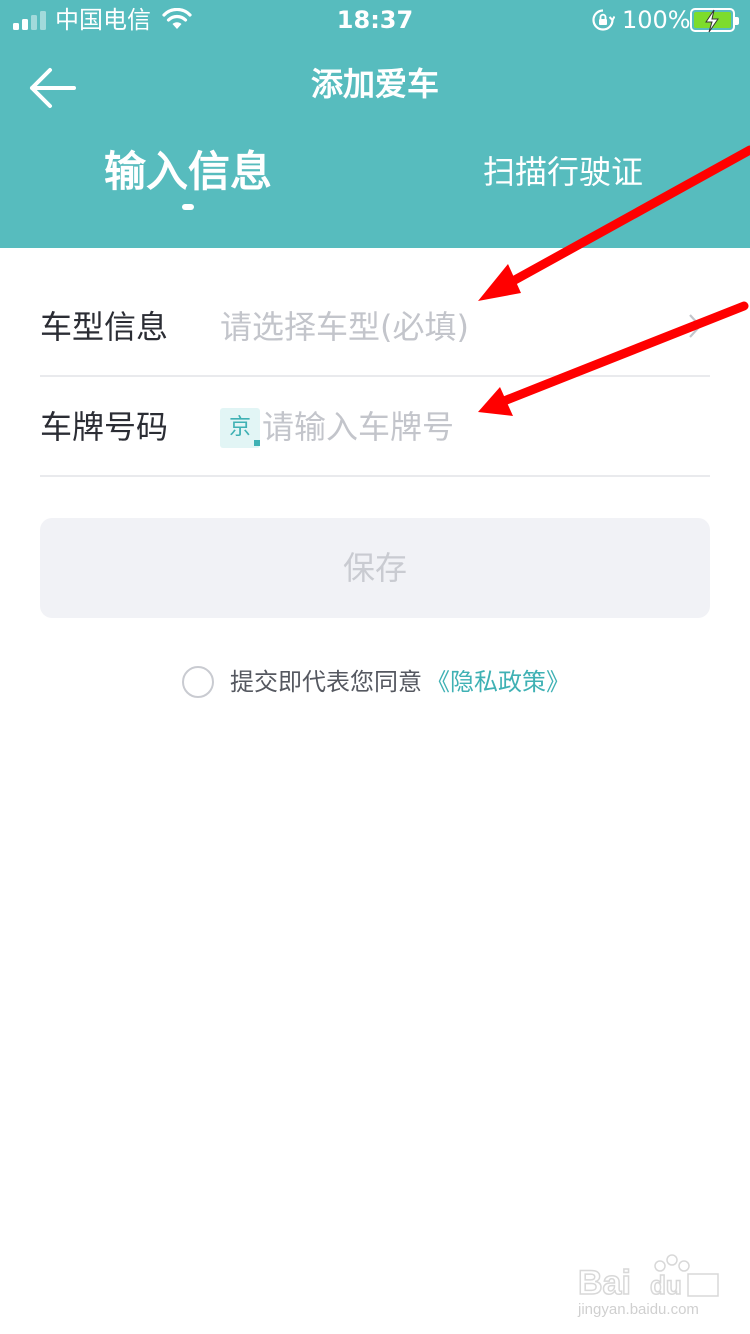  I want to click on plate-input: 请输入车牌号, so click(358, 427).